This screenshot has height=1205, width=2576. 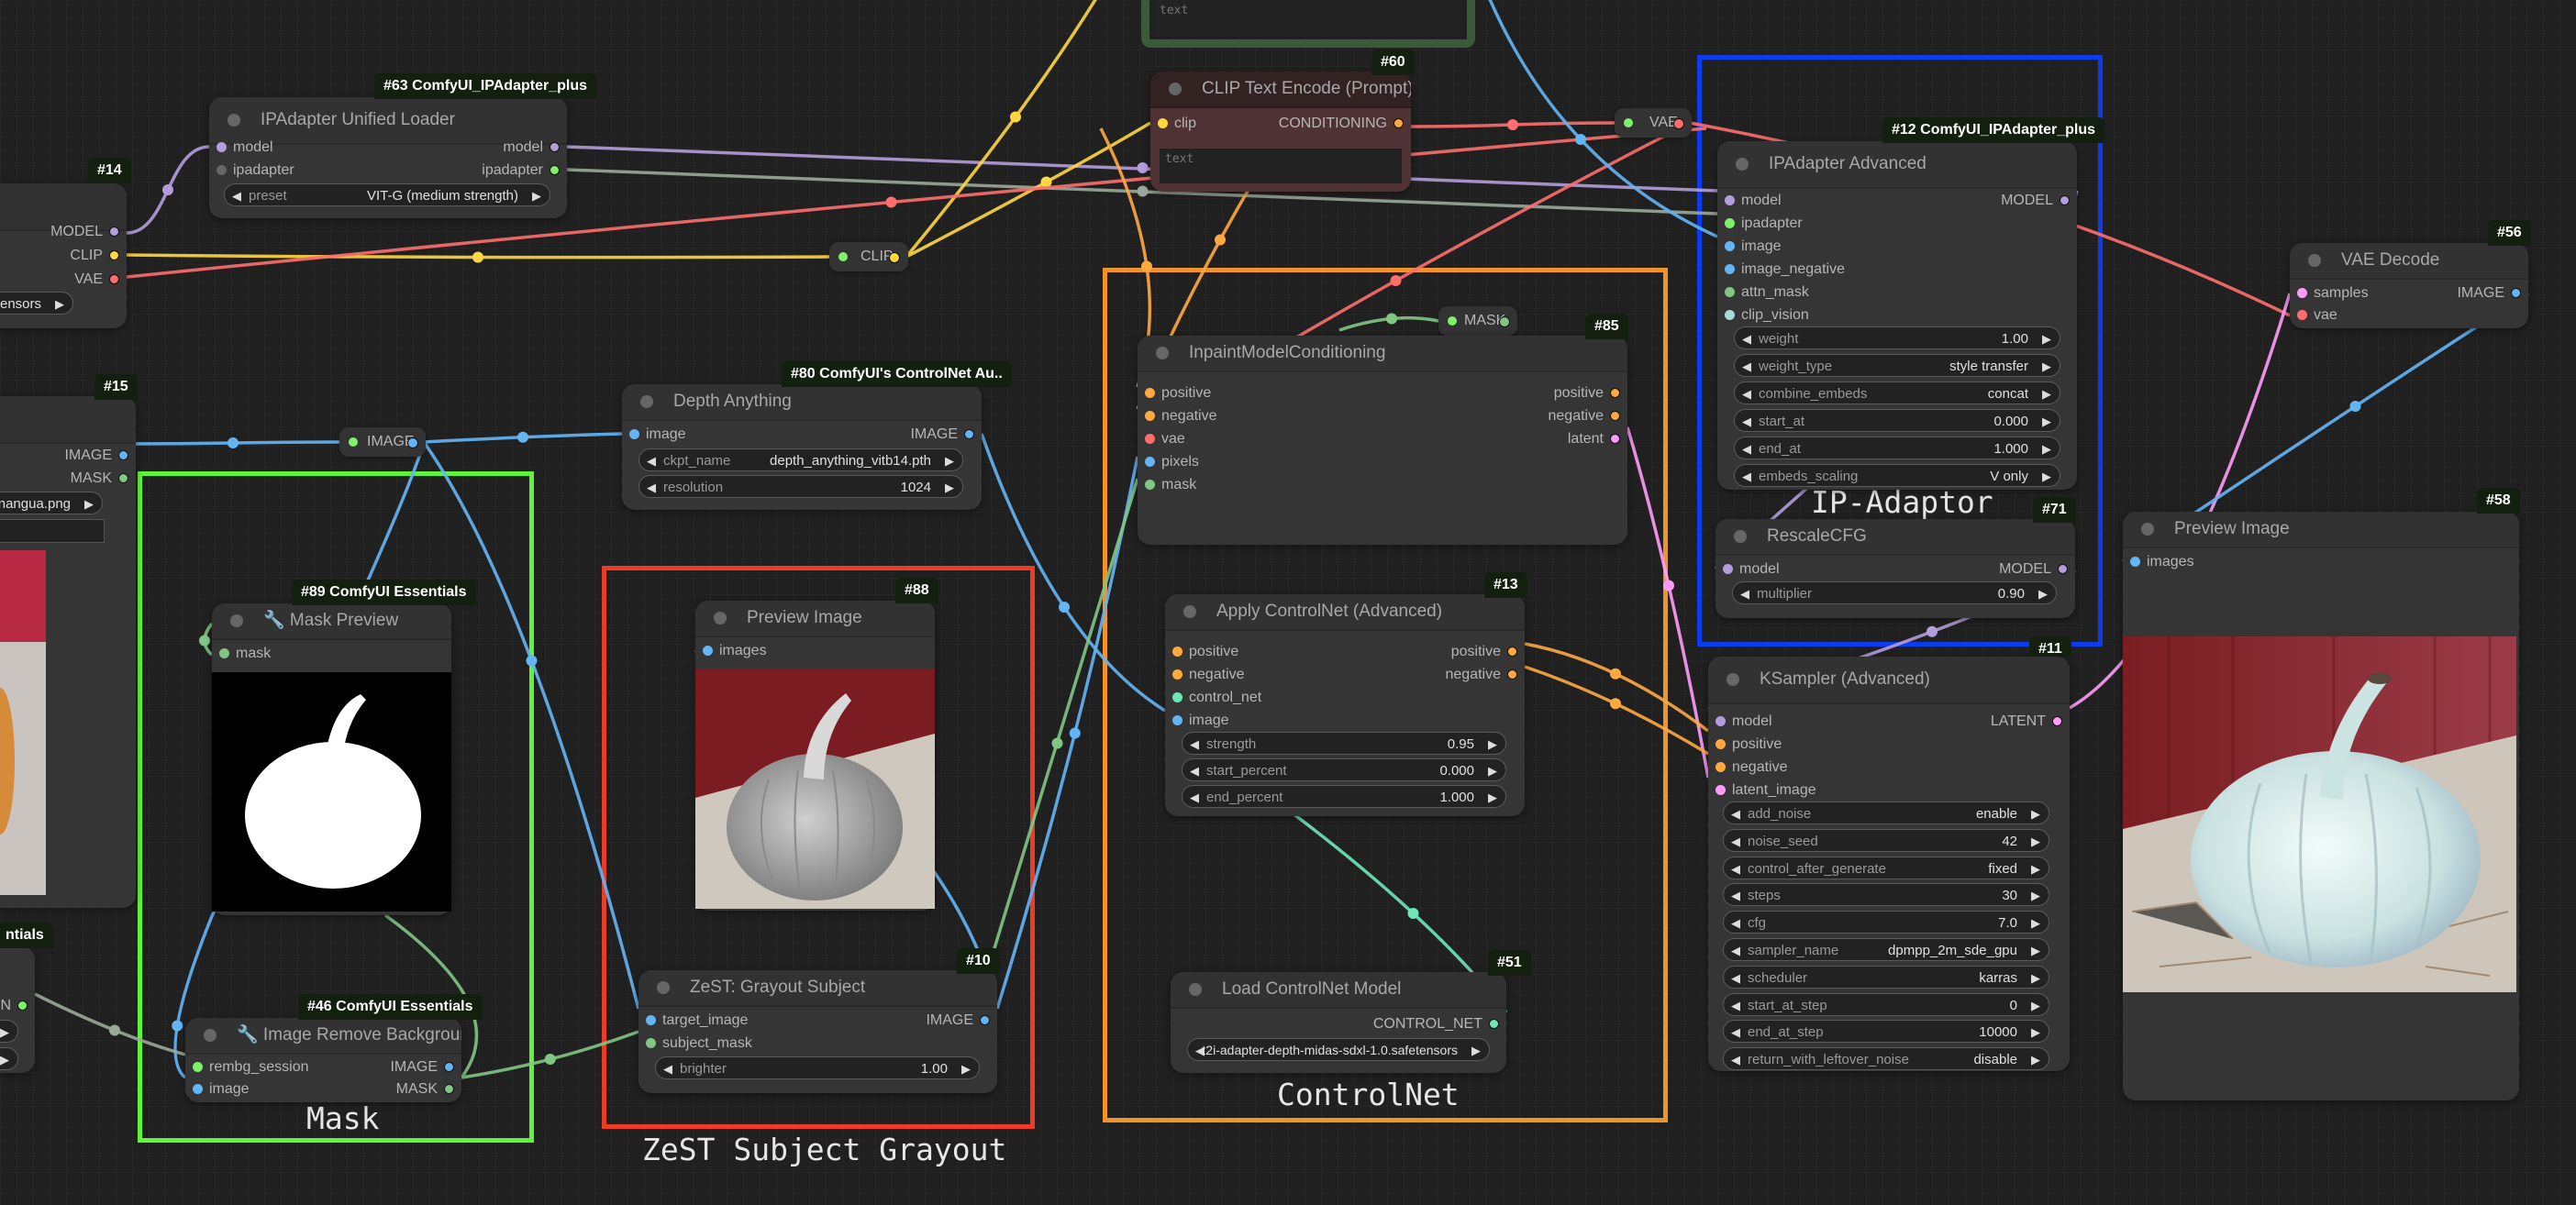 I want to click on node-title-bar: ZeST: Grayout Subject, so click(x=817, y=988).